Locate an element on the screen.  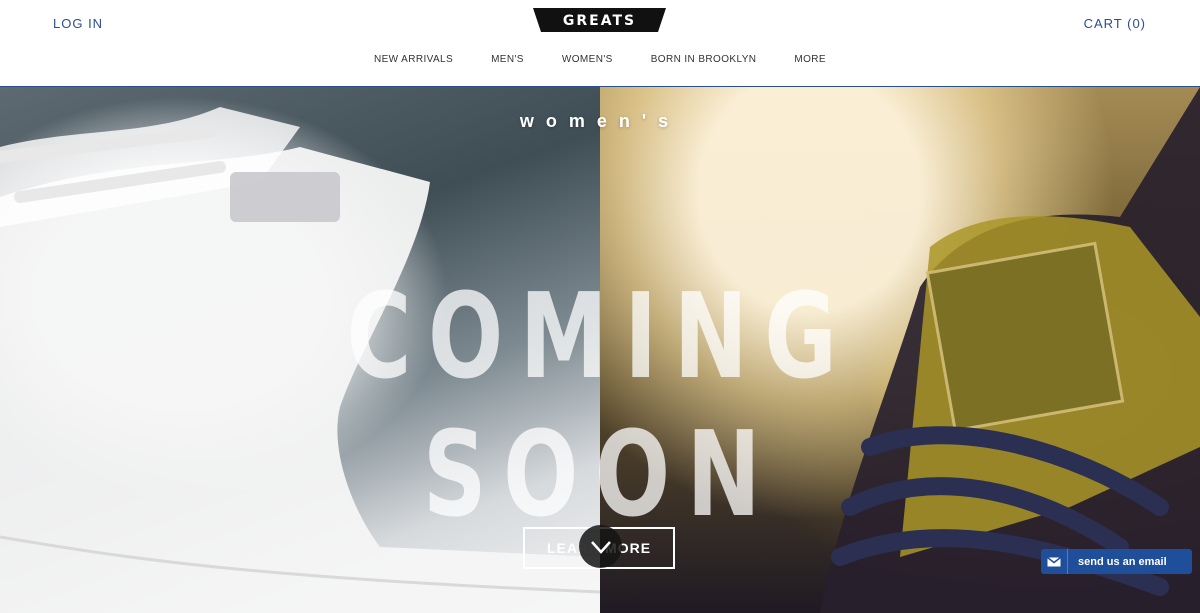
send-email-label: send us an email is located at coordinates (1122, 561).